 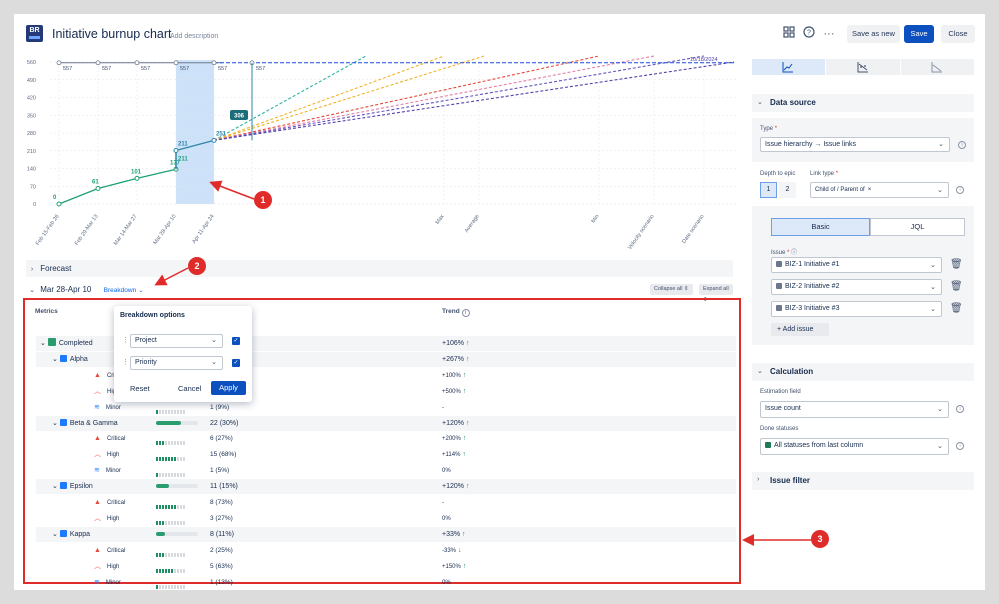 I want to click on issue-select-3: BIZ-3 Initiative #3 ⌄, so click(x=856, y=309).